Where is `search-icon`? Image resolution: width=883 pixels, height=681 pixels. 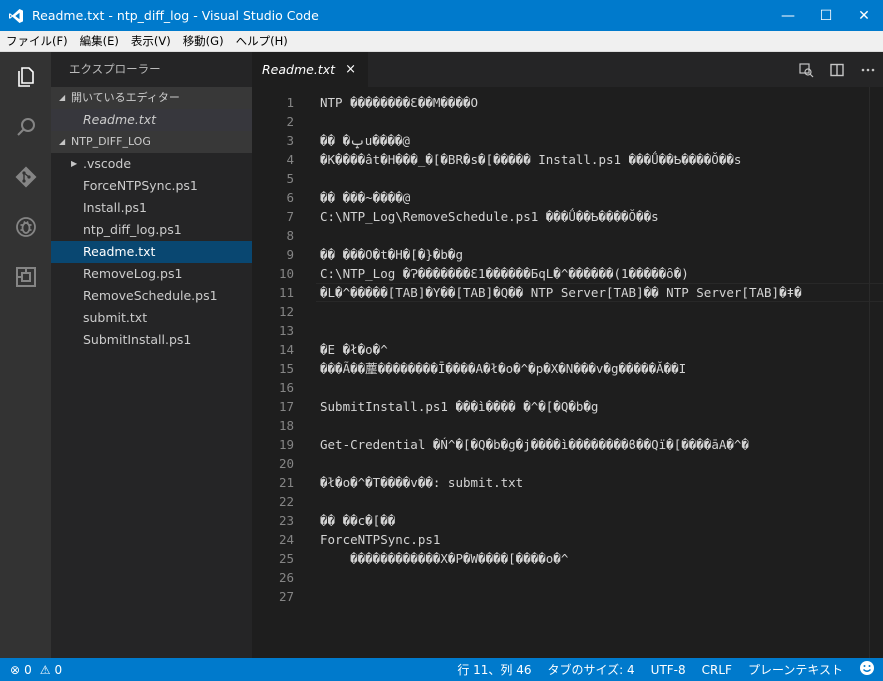 search-icon is located at coordinates (25, 127).